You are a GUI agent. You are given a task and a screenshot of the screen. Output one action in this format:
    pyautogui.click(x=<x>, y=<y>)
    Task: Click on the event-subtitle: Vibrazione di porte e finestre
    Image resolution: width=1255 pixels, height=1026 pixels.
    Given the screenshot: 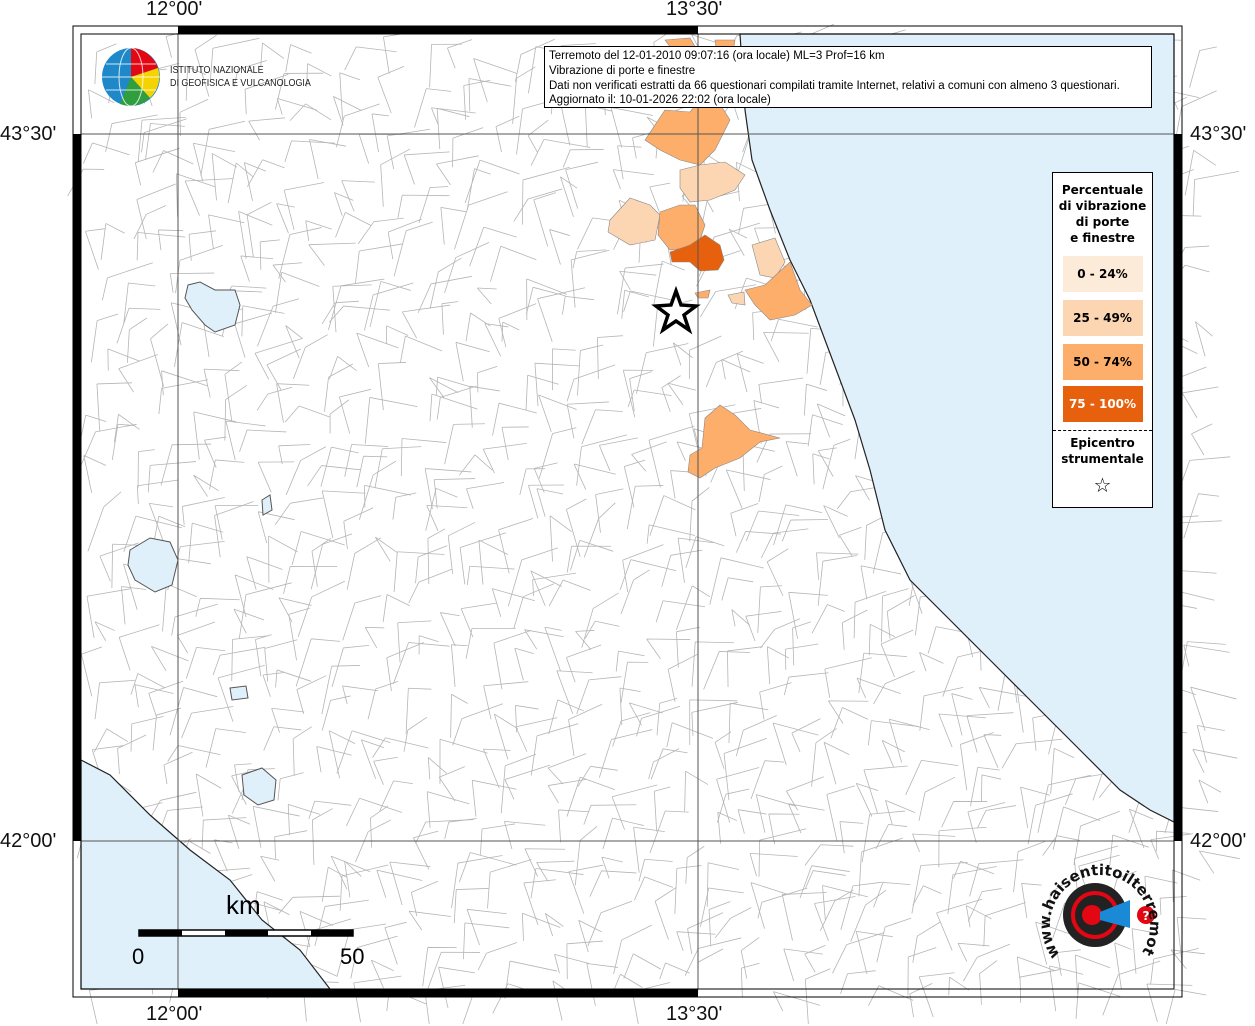 What is the action you would take?
    pyautogui.click(x=622, y=70)
    